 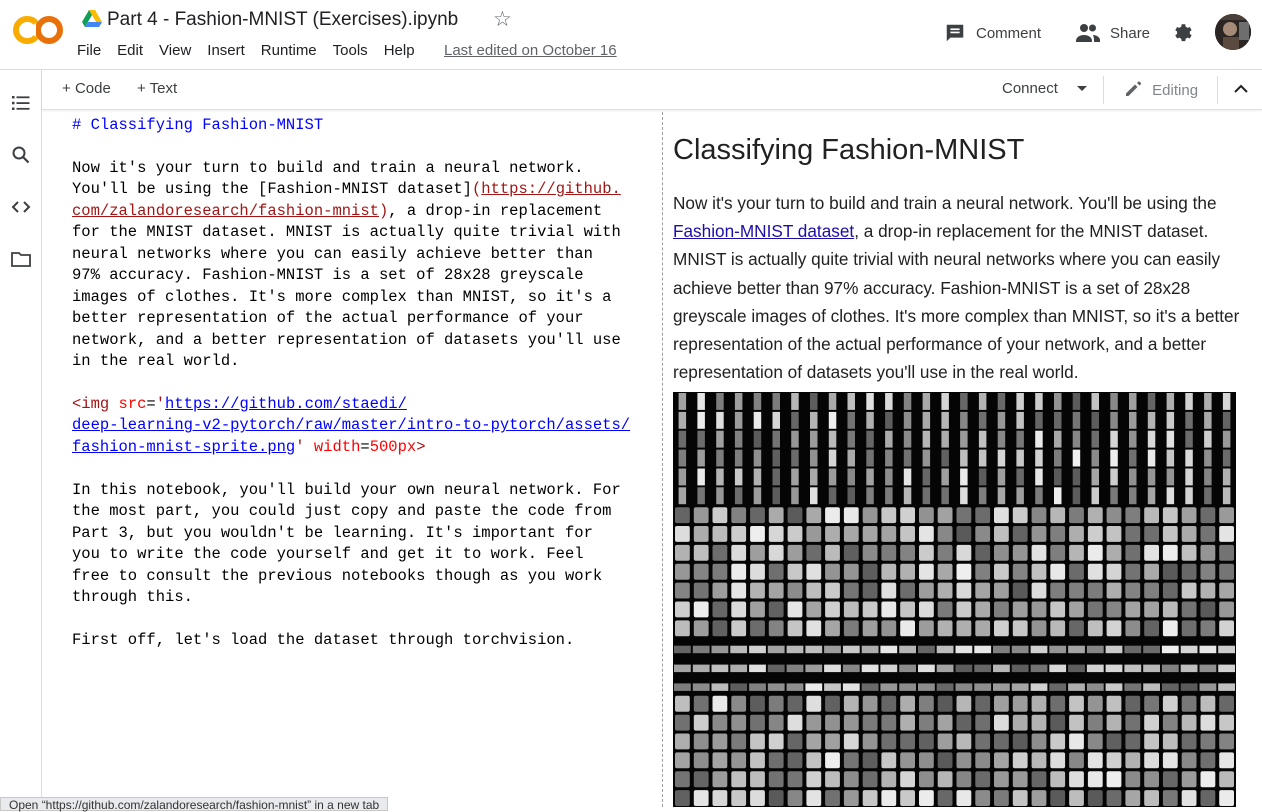 What do you see at coordinates (293, 50) in the screenshot?
I see `menu-runtime: Runtime` at bounding box center [293, 50].